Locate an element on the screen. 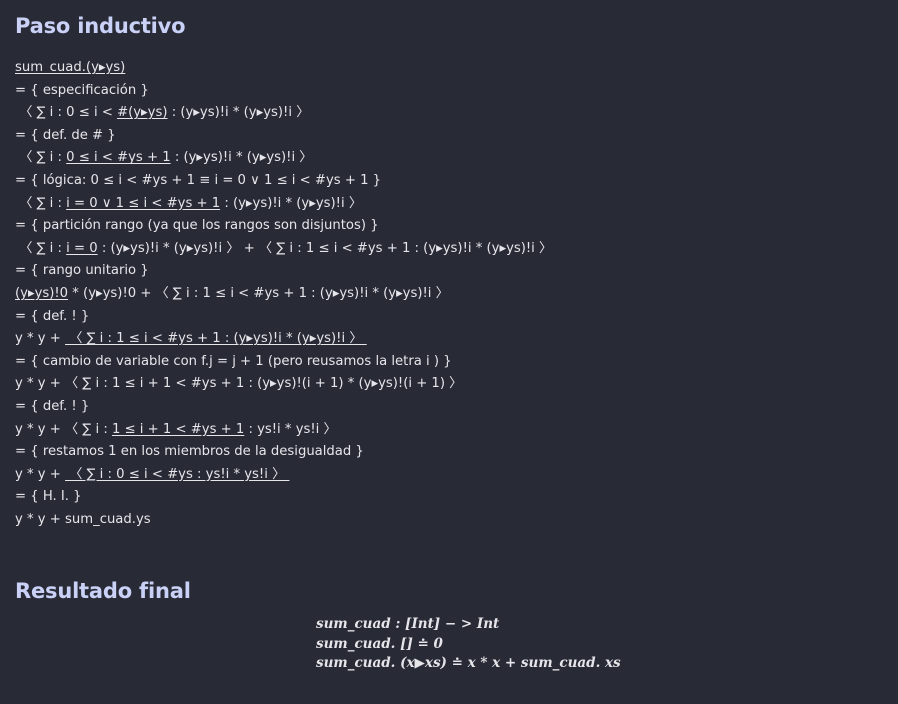 The image size is (898, 704). proof-text: y * y + 〈 ∑ i : is located at coordinates (63, 429).